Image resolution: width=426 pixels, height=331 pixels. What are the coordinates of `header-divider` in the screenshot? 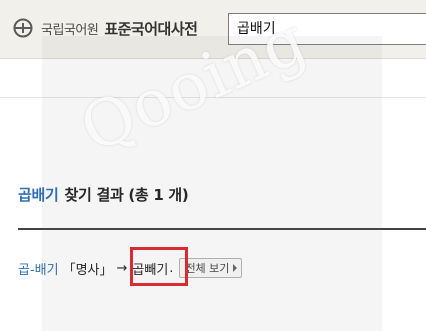 It's located at (213, 97).